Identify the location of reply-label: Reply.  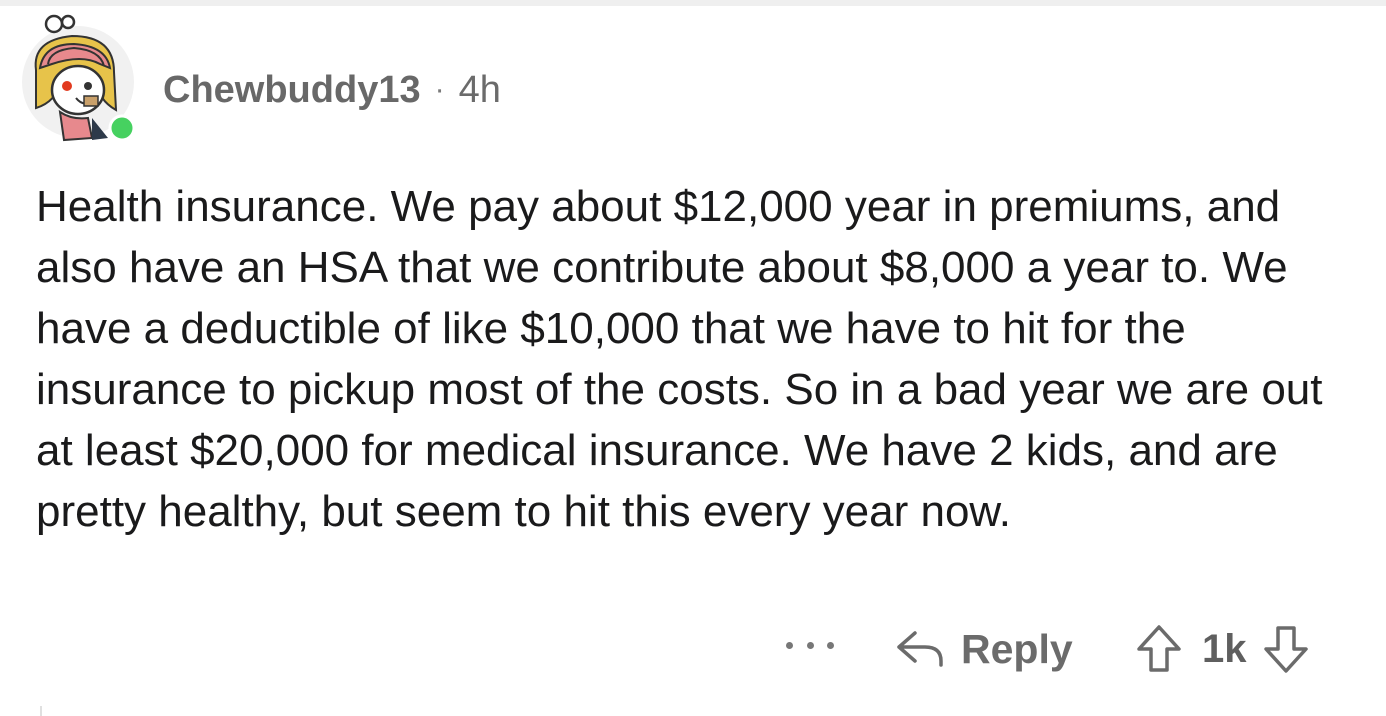
(1017, 648).